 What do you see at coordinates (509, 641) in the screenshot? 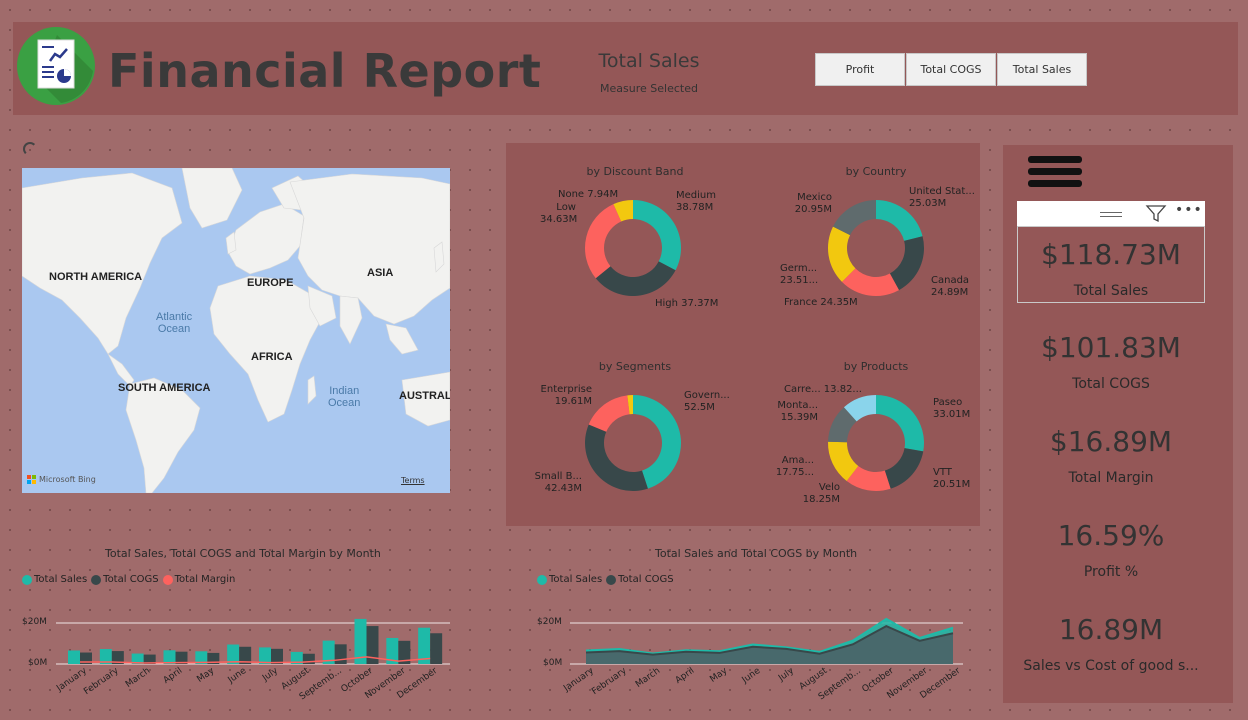
I see `bottom-charts-svg` at bounding box center [509, 641].